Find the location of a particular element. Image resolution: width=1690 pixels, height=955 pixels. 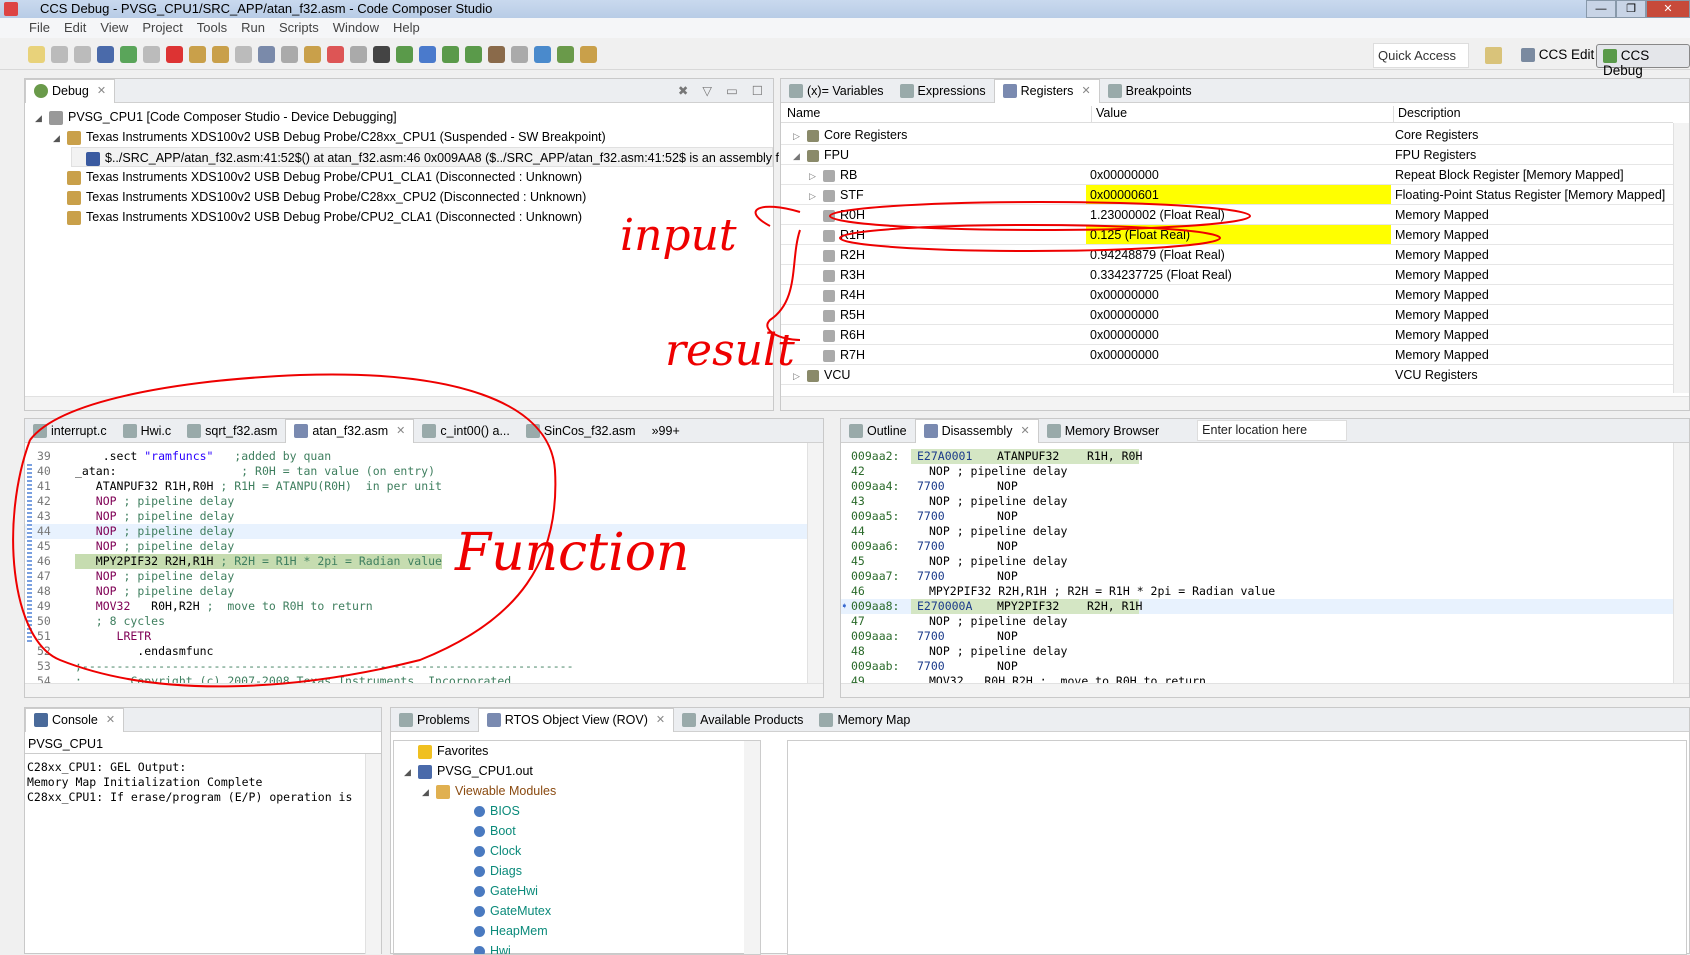

rov-tree-item: HeapMem is located at coordinates (504, 931).